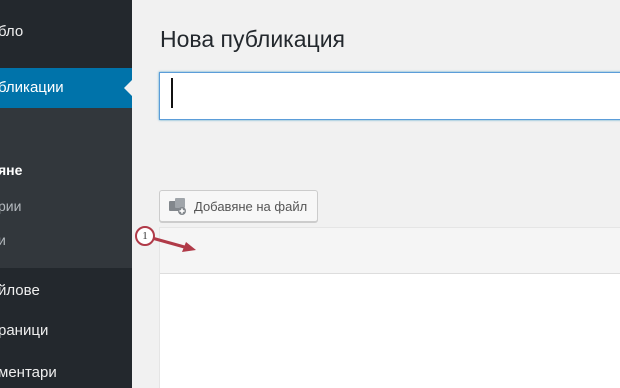 The width and height of the screenshot is (620, 388). What do you see at coordinates (165, 240) in the screenshot?
I see `annotation-callout: 1` at bounding box center [165, 240].